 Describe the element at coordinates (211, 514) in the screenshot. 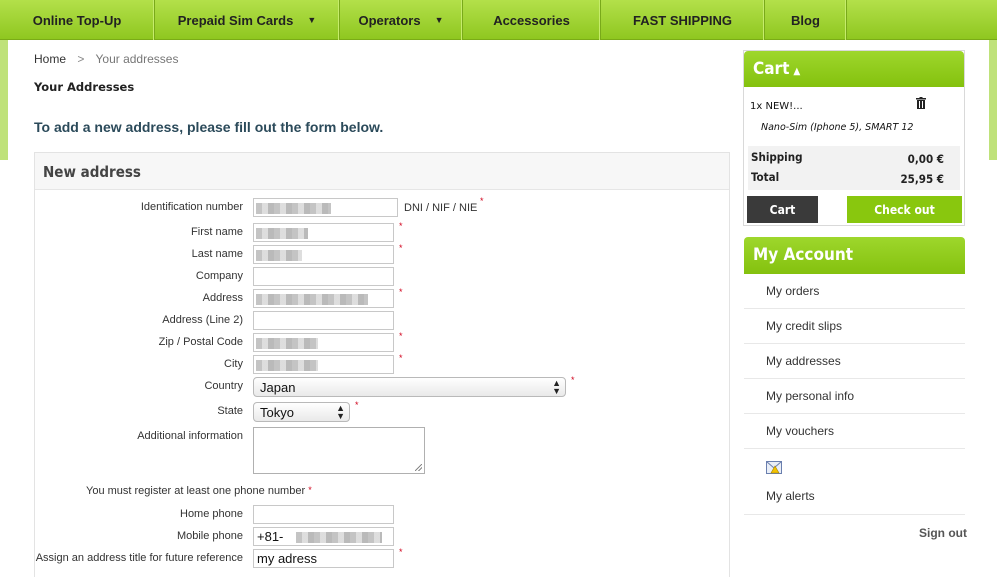

I see `home-phone-label: Home phone` at that location.